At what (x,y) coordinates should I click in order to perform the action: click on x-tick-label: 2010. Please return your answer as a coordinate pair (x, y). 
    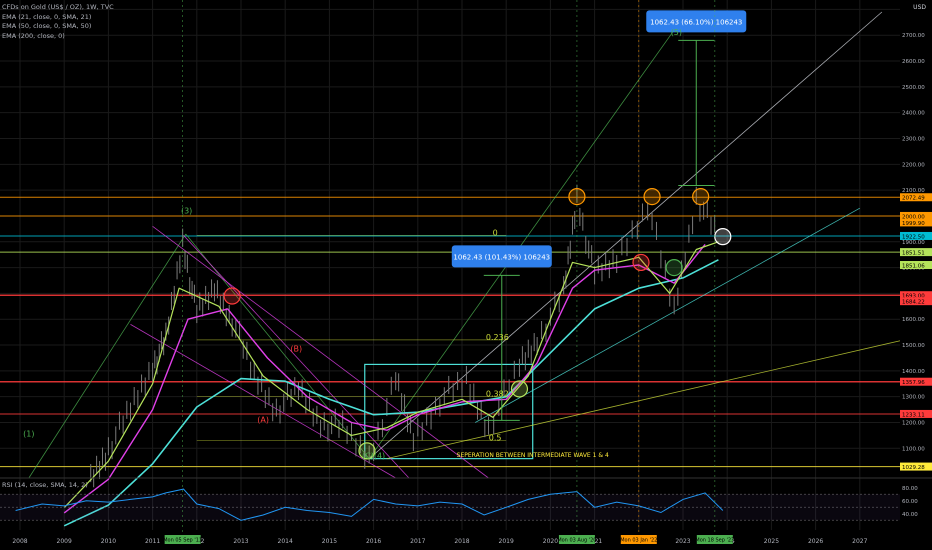
    Looking at the image, I should click on (108, 541).